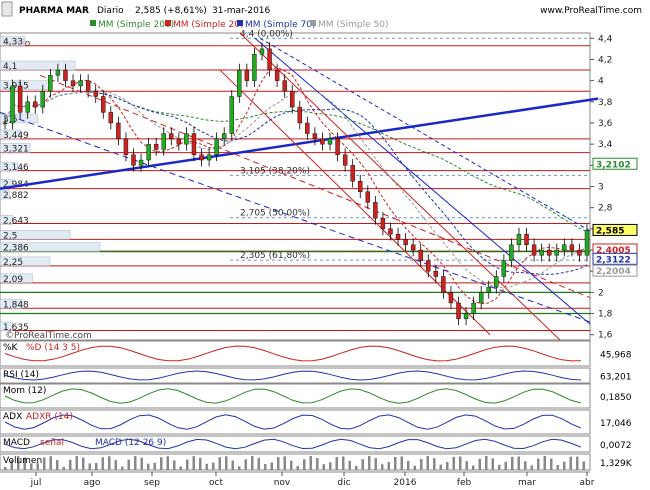 This screenshot has height=490, width=650. Describe the element at coordinates (610, 231) in the screenshot. I see `price-tag: 2,585` at that location.